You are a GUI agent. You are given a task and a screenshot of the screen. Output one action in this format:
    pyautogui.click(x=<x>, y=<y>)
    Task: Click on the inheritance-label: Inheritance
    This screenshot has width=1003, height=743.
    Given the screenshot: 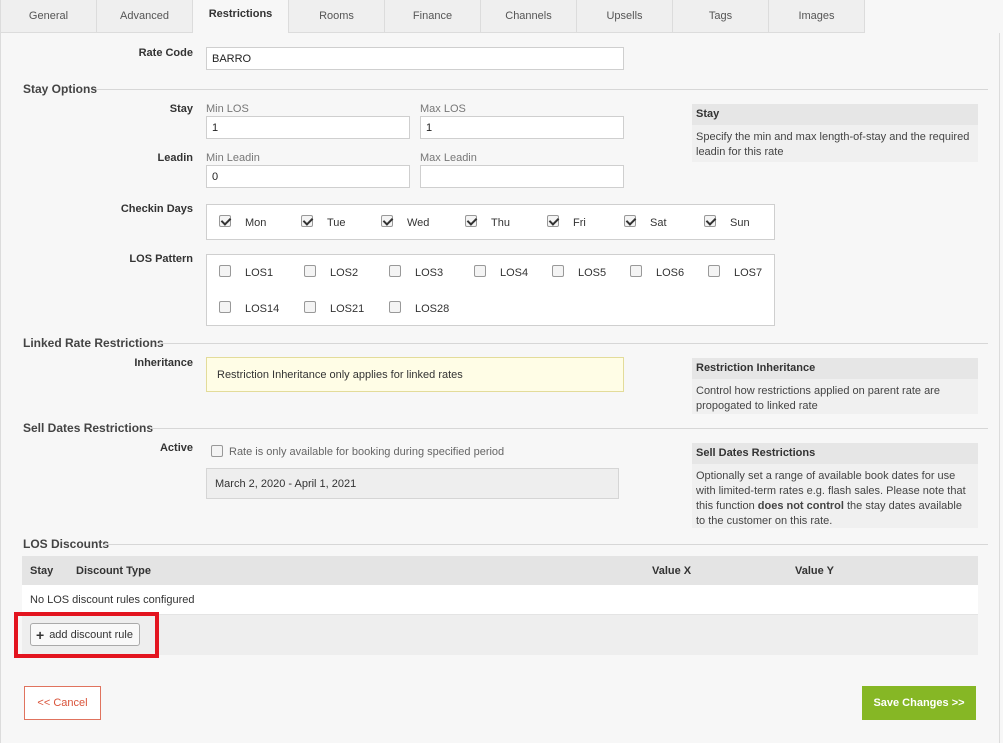 What is the action you would take?
    pyautogui.click(x=163, y=363)
    